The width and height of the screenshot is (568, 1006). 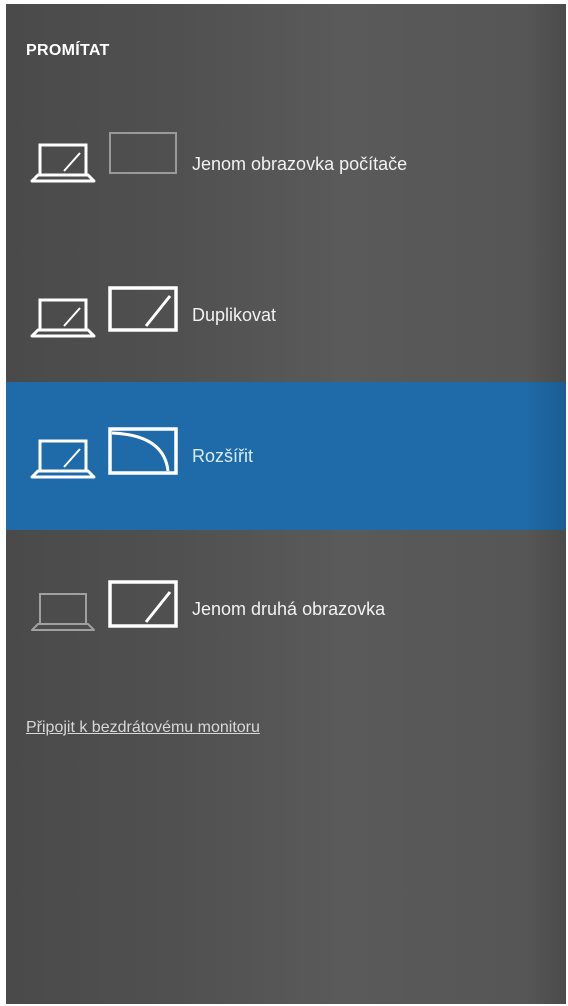 What do you see at coordinates (289, 608) in the screenshot?
I see `option-label: Jenom druhá obrazovka` at bounding box center [289, 608].